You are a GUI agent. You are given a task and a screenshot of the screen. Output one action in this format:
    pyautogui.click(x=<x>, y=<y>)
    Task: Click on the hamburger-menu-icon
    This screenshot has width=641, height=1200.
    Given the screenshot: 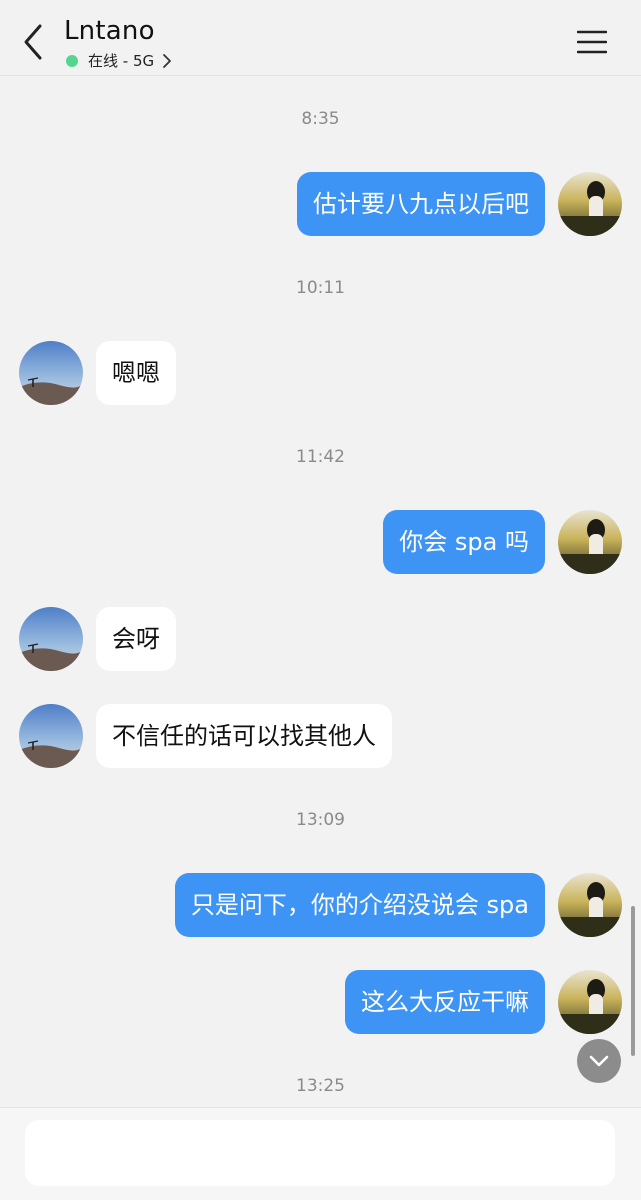 What is the action you would take?
    pyautogui.click(x=592, y=42)
    